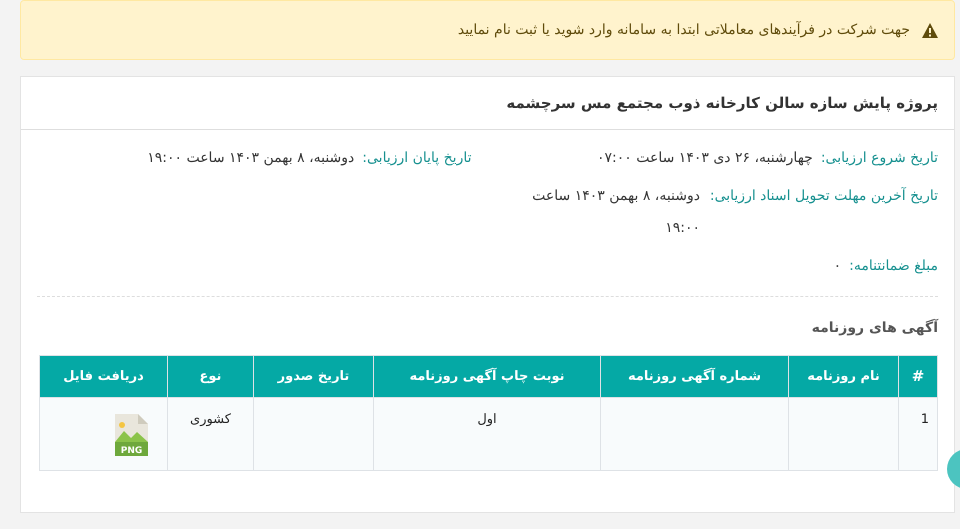 This screenshot has height=529, width=960. What do you see at coordinates (694, 377) in the screenshot?
I see `column-header: شماره آگهی روزنامه` at bounding box center [694, 377].